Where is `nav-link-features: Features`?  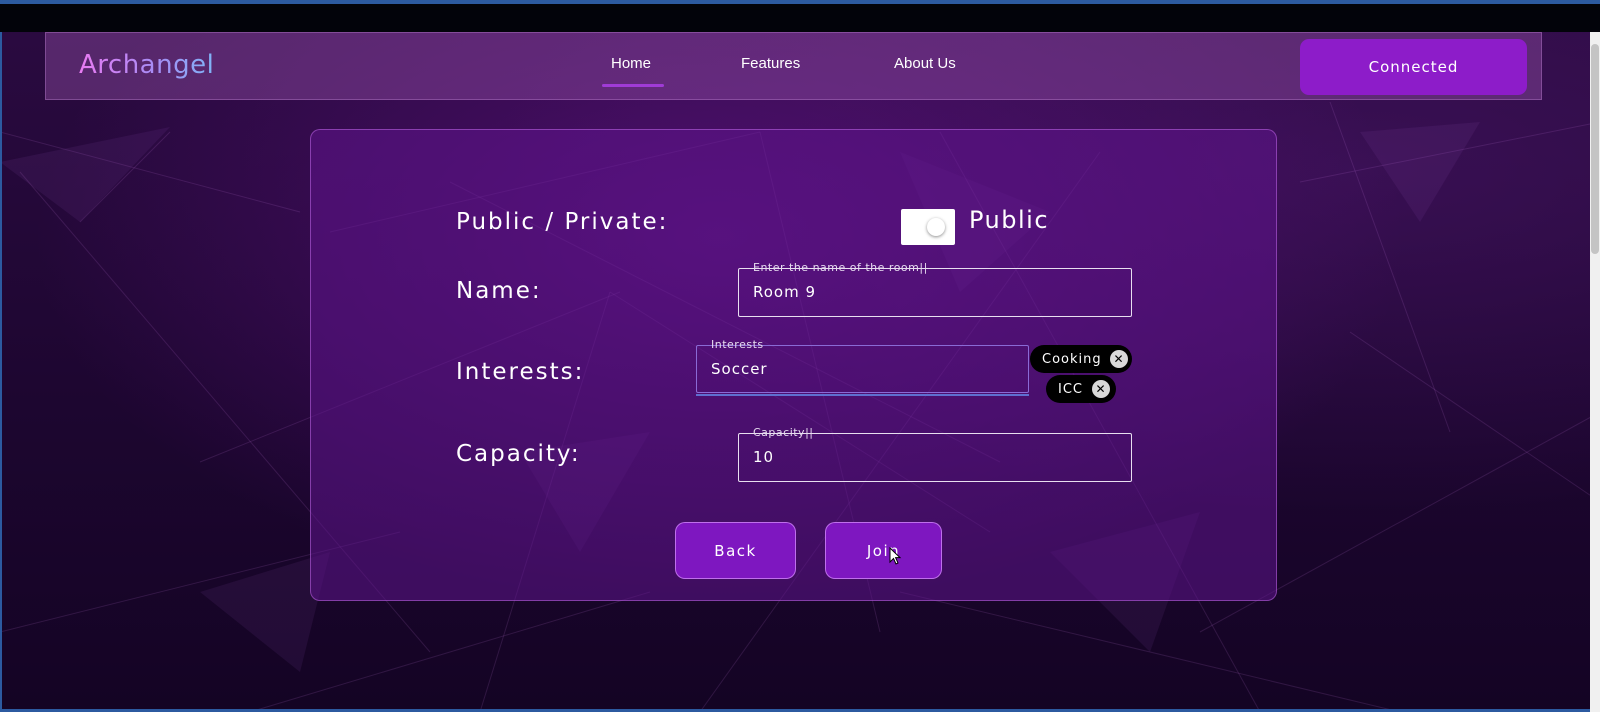 nav-link-features: Features is located at coordinates (770, 63).